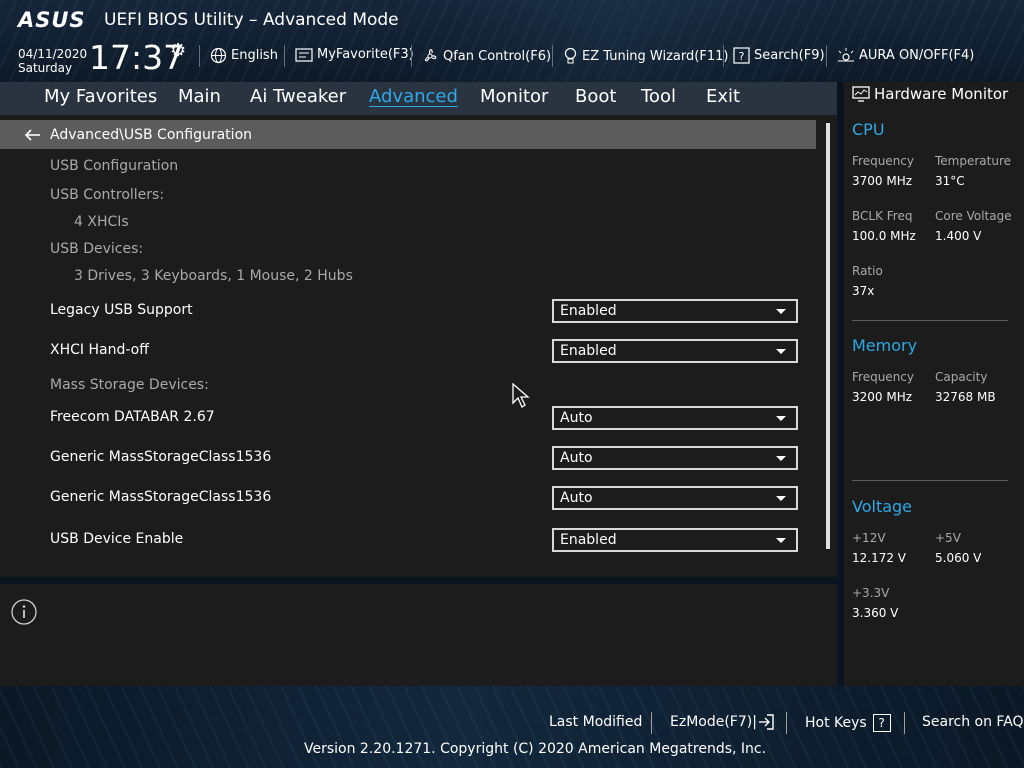  What do you see at coordinates (101, 222) in the screenshot?
I see `usb-controllers-value: 4 XHCIs` at bounding box center [101, 222].